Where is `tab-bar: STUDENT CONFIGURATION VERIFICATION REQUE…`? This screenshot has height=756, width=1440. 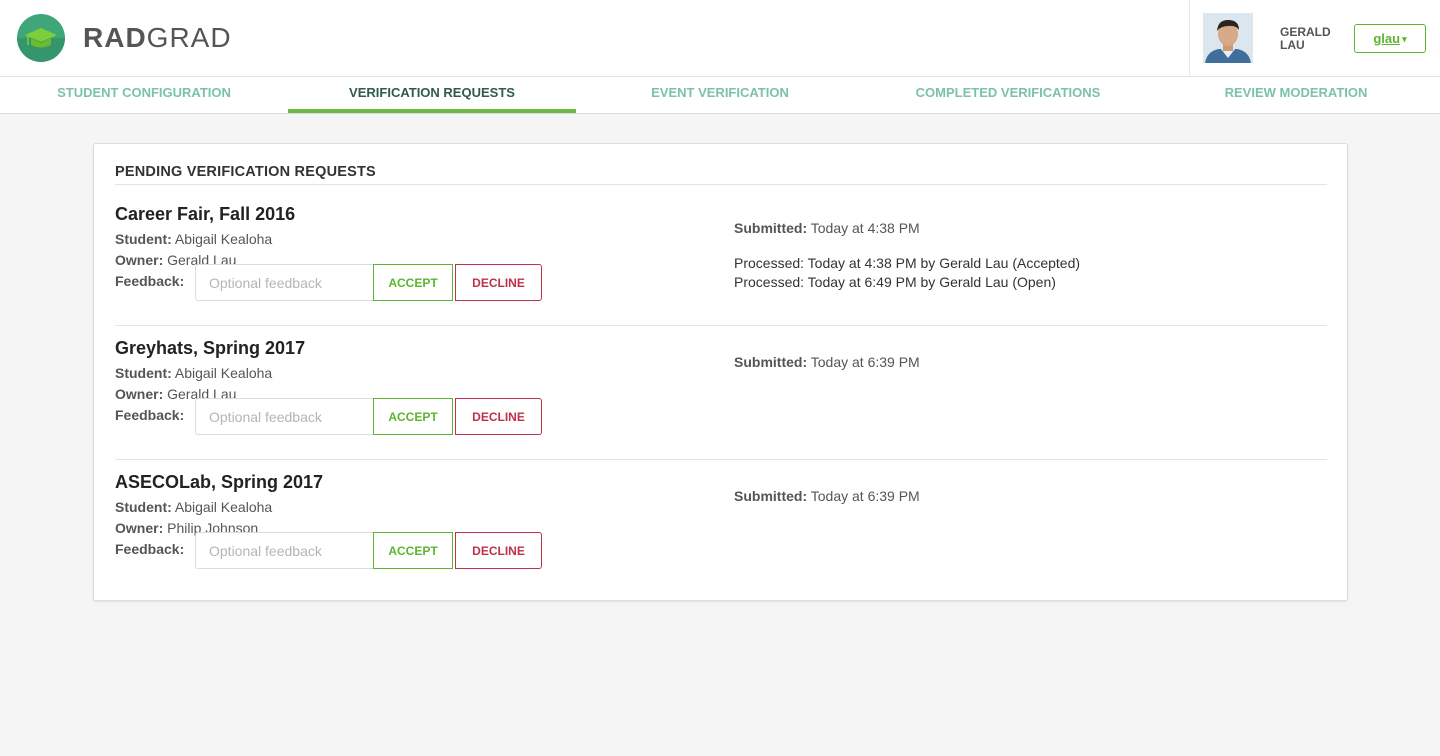 tab-bar: STUDENT CONFIGURATION VERIFICATION REQUE… is located at coordinates (720, 95).